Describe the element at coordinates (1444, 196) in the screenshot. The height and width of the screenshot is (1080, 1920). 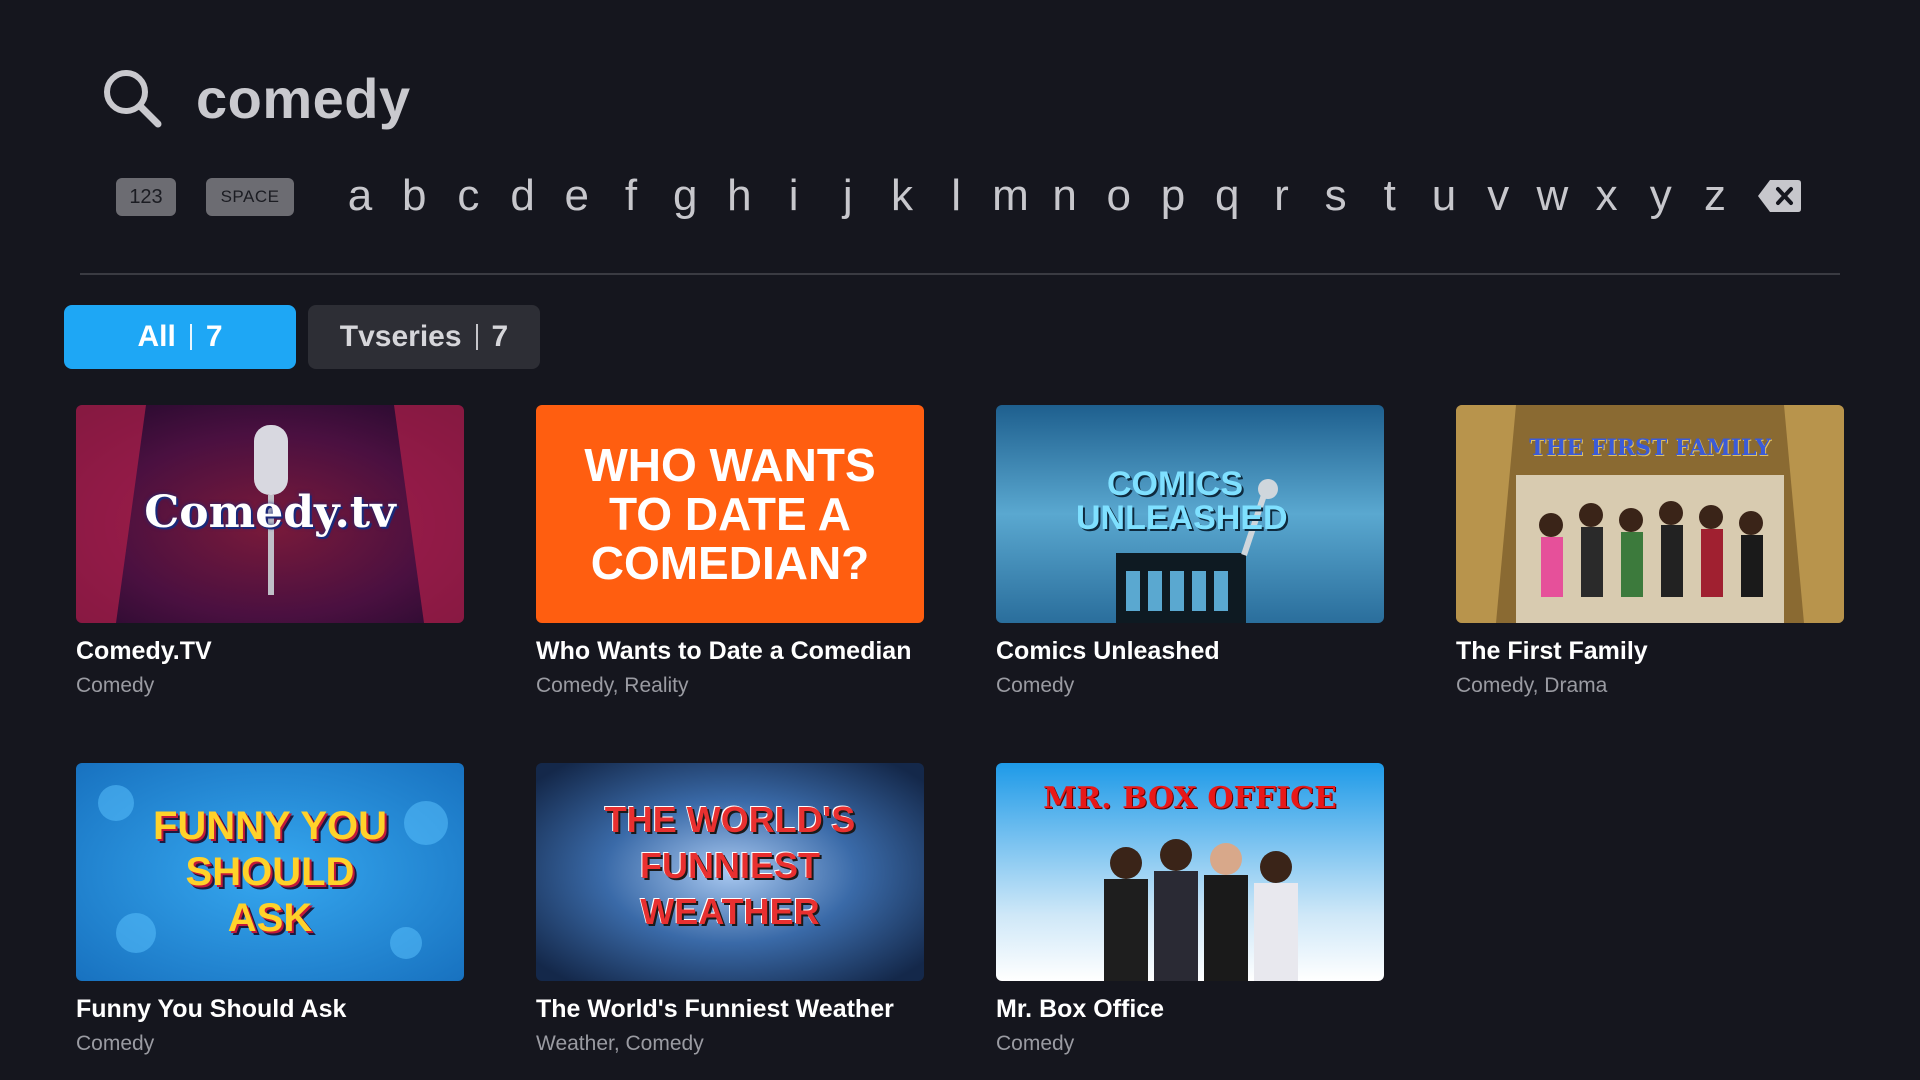
I see `key-u: u` at that location.